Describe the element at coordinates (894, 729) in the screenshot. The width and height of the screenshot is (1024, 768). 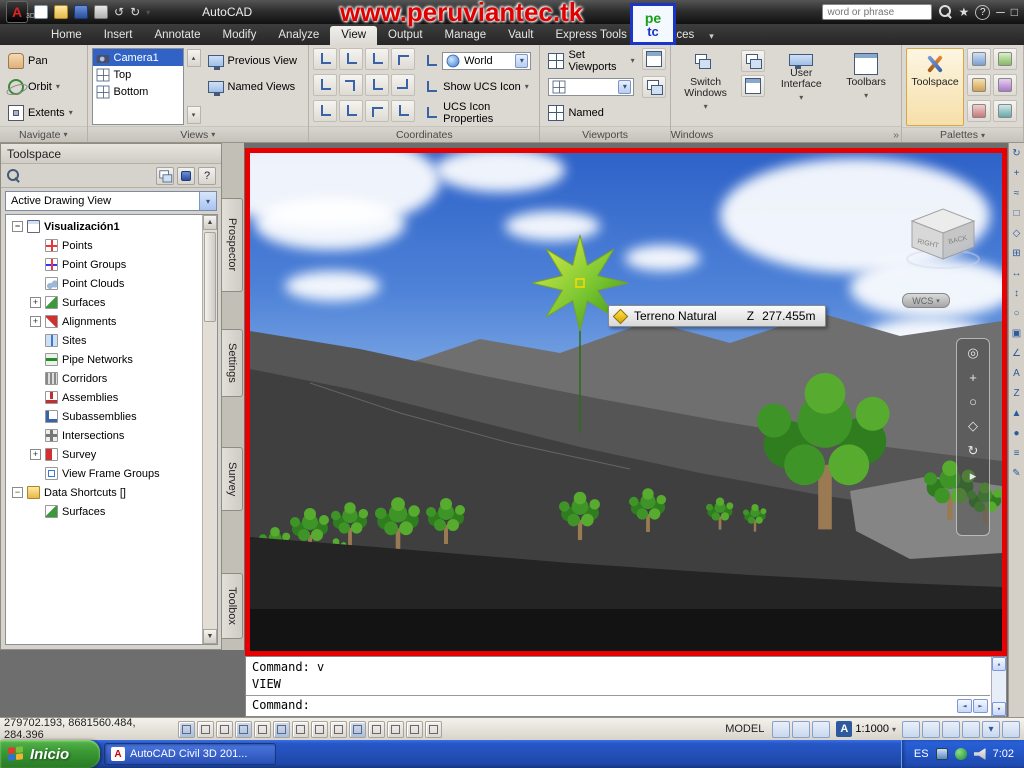
I see `scale-dropdown-icon: ▾` at that location.